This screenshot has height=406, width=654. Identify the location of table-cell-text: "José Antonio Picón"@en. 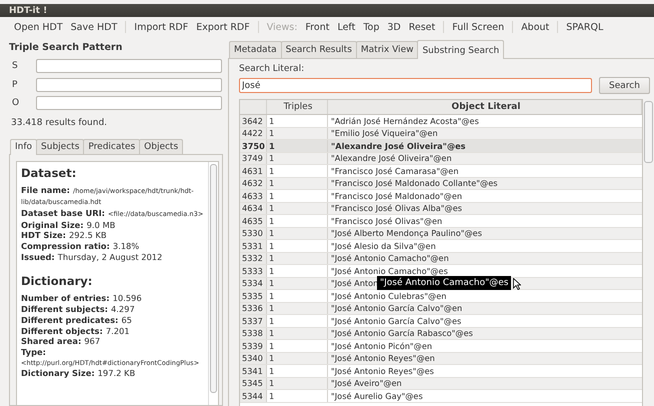
(381, 345).